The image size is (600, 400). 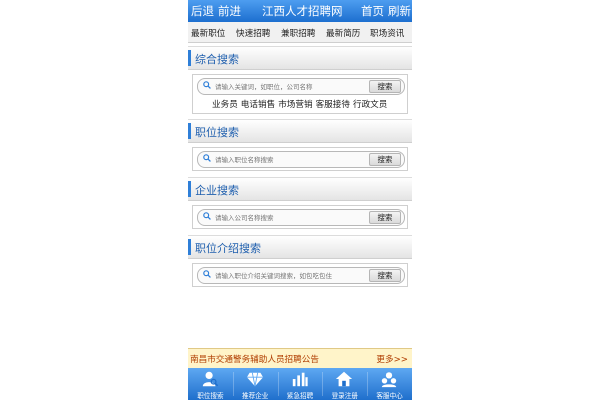 I want to click on nav-latest-jobs: 最新职位, so click(x=208, y=33).